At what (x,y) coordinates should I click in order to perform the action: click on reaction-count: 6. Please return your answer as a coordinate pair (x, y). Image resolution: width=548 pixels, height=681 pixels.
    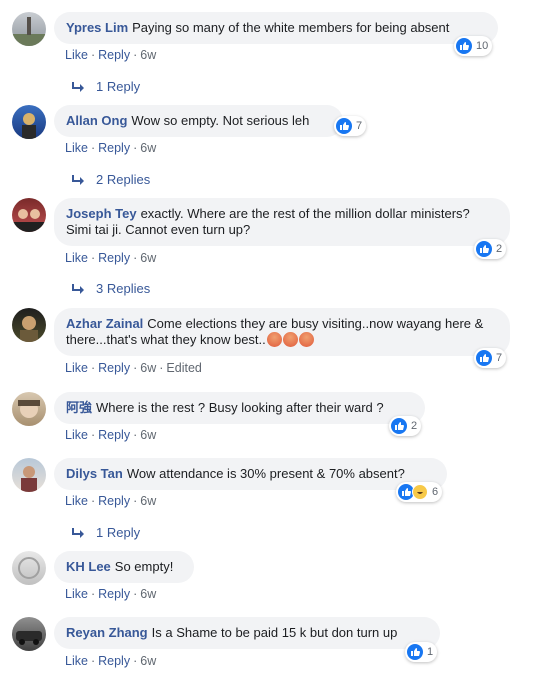
    Looking at the image, I should click on (419, 492).